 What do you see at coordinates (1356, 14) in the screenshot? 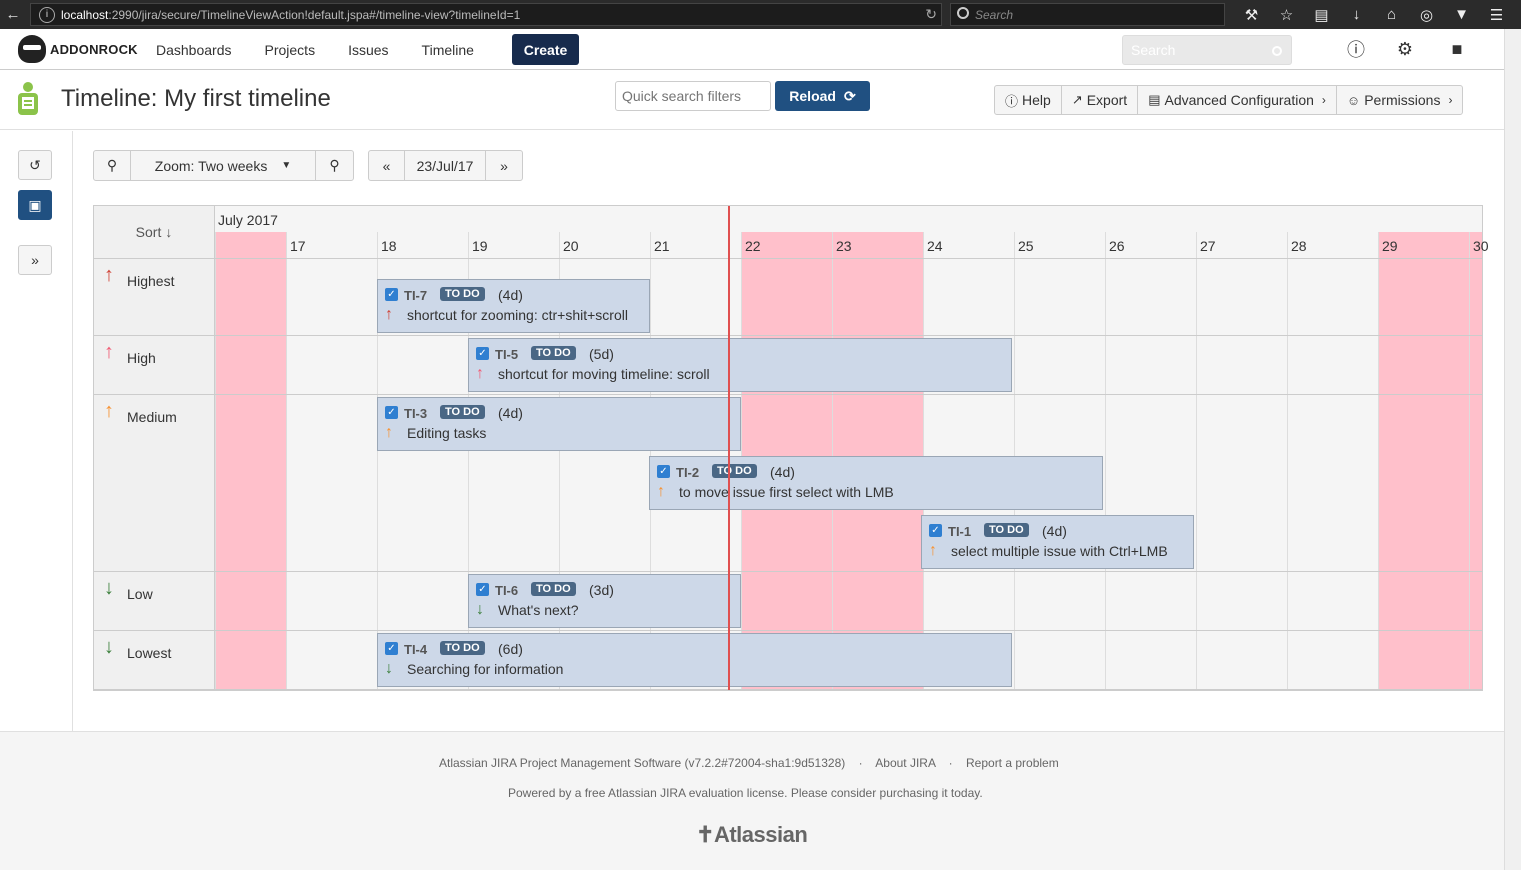
I see `download-icon: ↓` at bounding box center [1356, 14].